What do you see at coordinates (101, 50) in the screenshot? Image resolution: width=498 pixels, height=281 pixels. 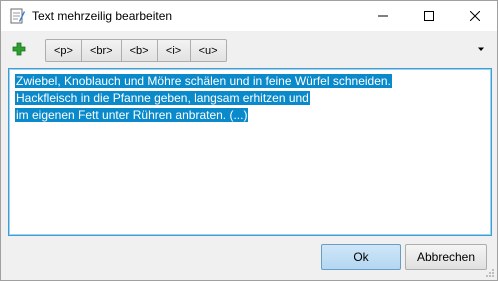 I see `tag-br-button: <br>` at bounding box center [101, 50].